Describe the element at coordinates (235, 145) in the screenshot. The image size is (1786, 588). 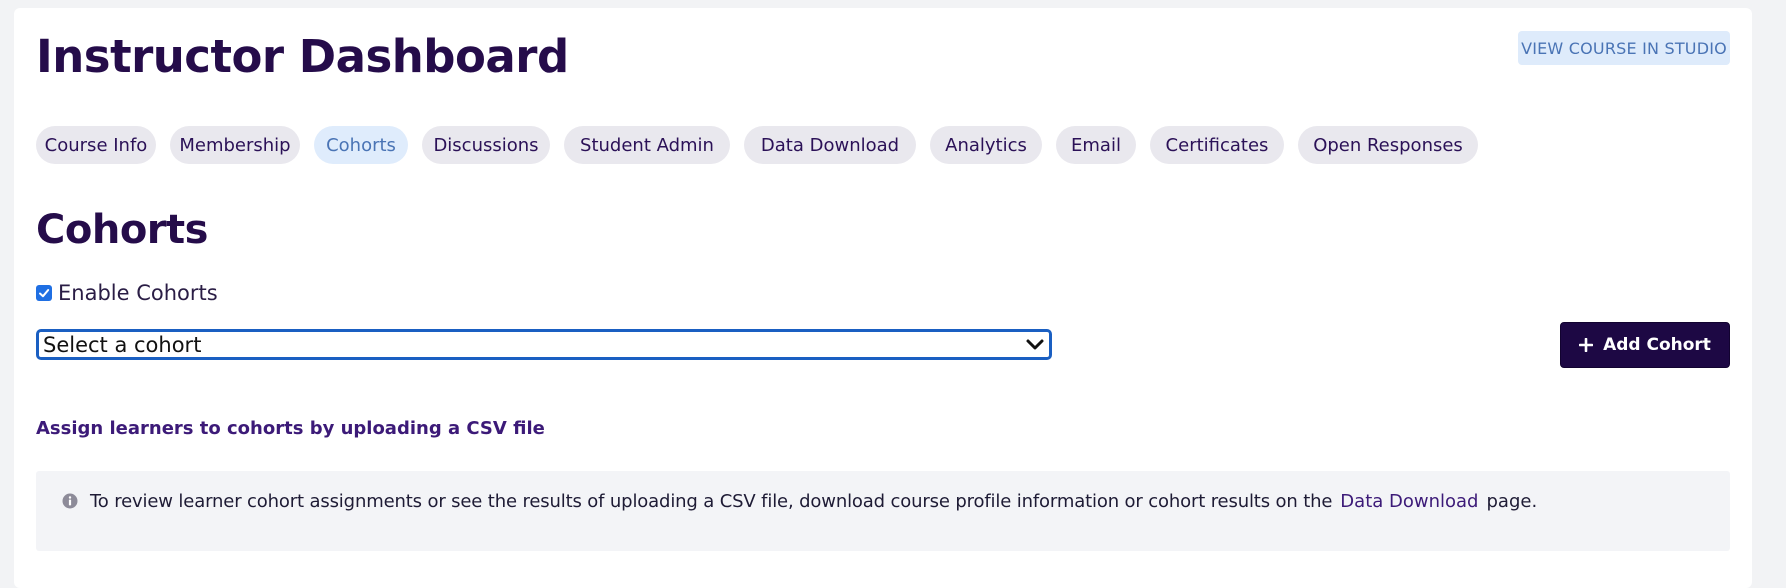
I see `tab-membership: Membership` at that location.